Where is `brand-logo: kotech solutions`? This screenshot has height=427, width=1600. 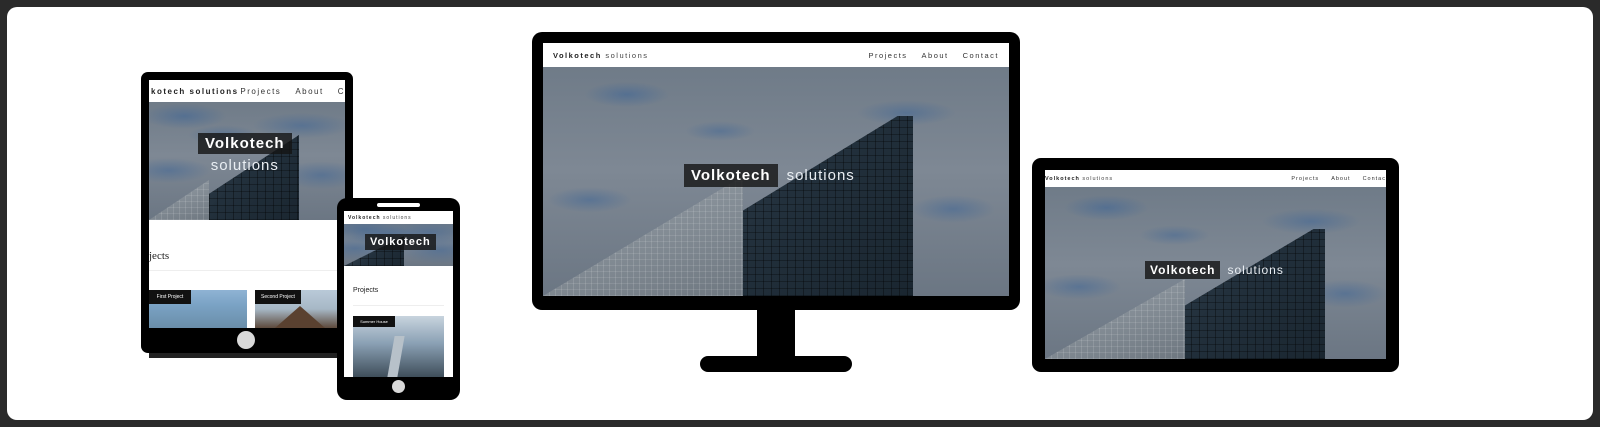
brand-logo: kotech solutions is located at coordinates (195, 91).